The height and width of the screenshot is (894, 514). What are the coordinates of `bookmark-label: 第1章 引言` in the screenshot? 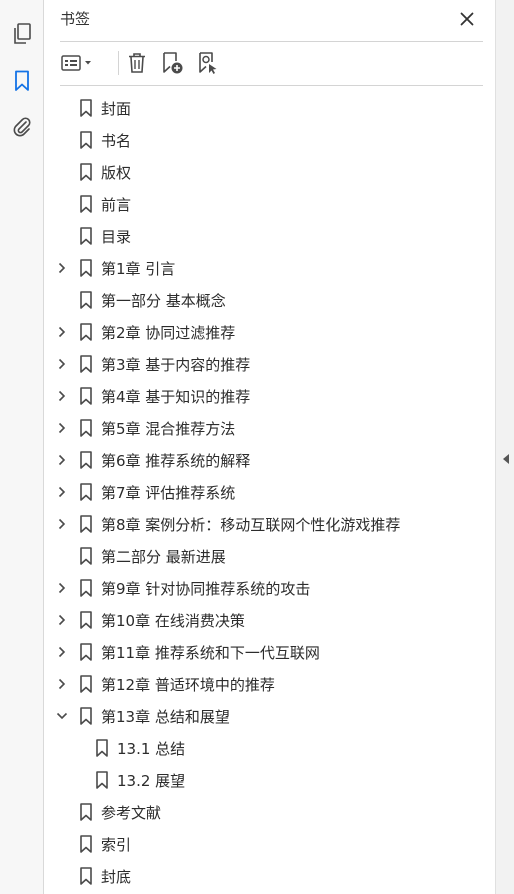 It's located at (138, 269).